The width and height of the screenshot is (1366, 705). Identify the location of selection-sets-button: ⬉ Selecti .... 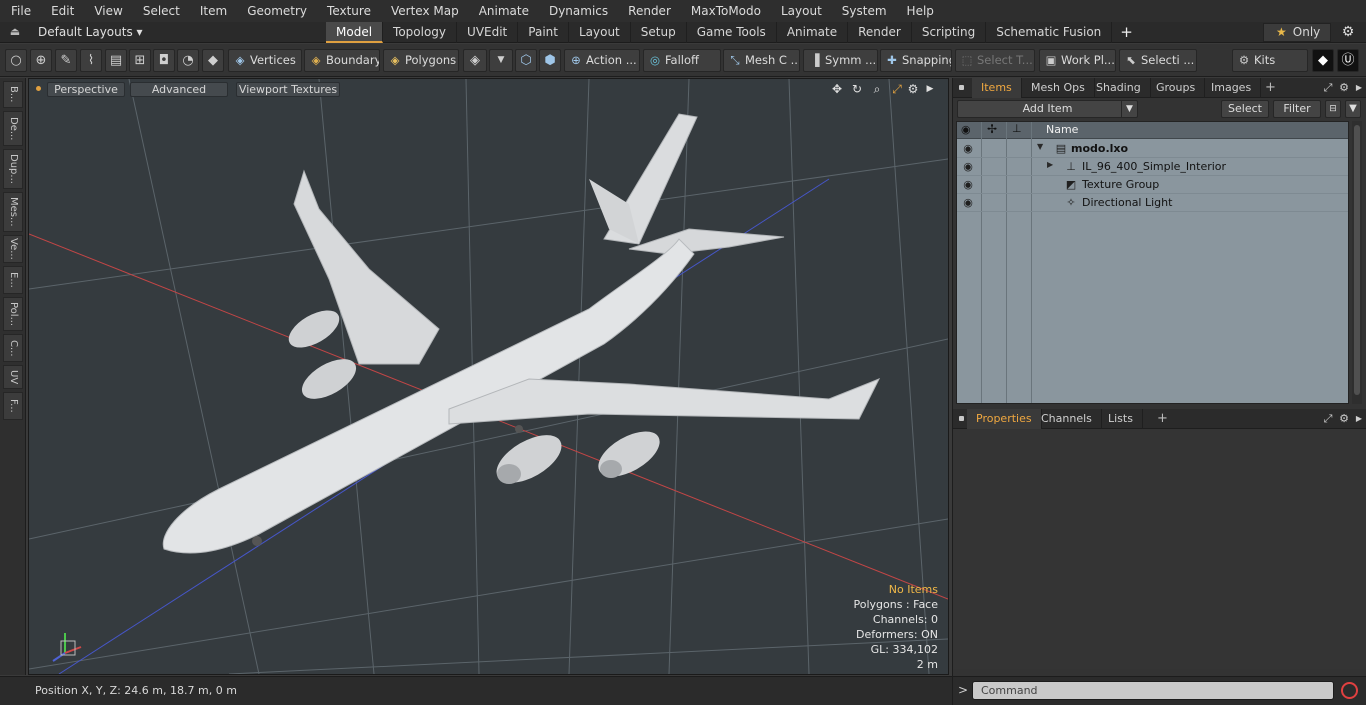
(1158, 60).